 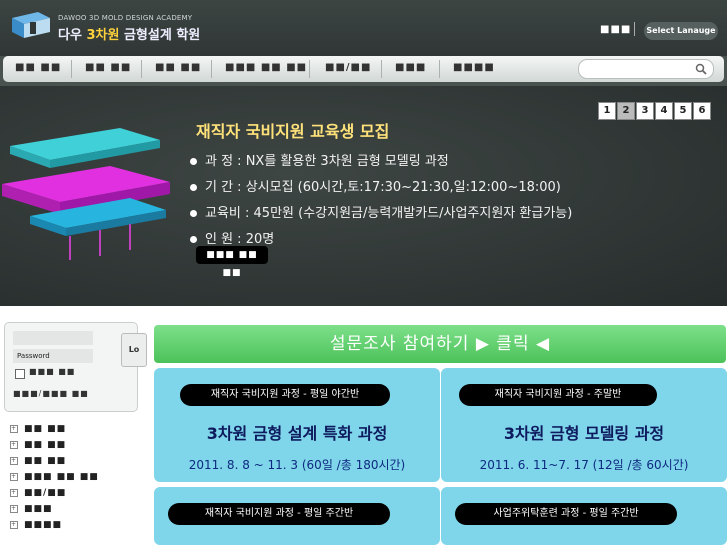 I want to click on survey-banner: 설문조사 참여하기 ▶ 클릭 ◀, so click(x=440, y=344).